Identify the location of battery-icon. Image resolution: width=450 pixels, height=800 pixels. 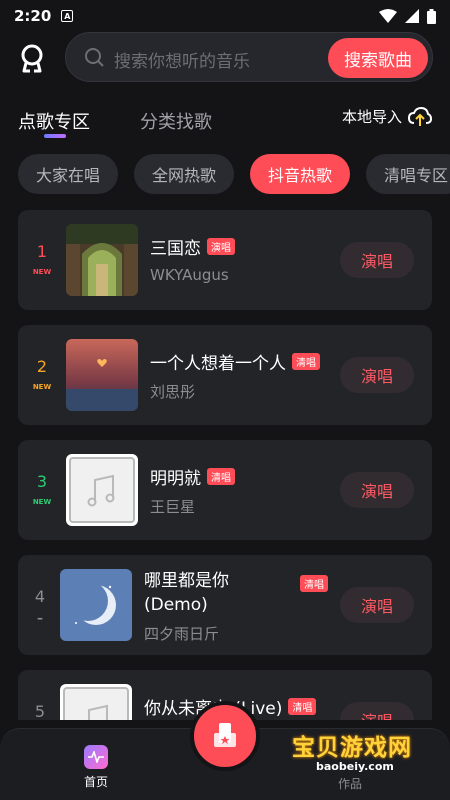
(431, 16).